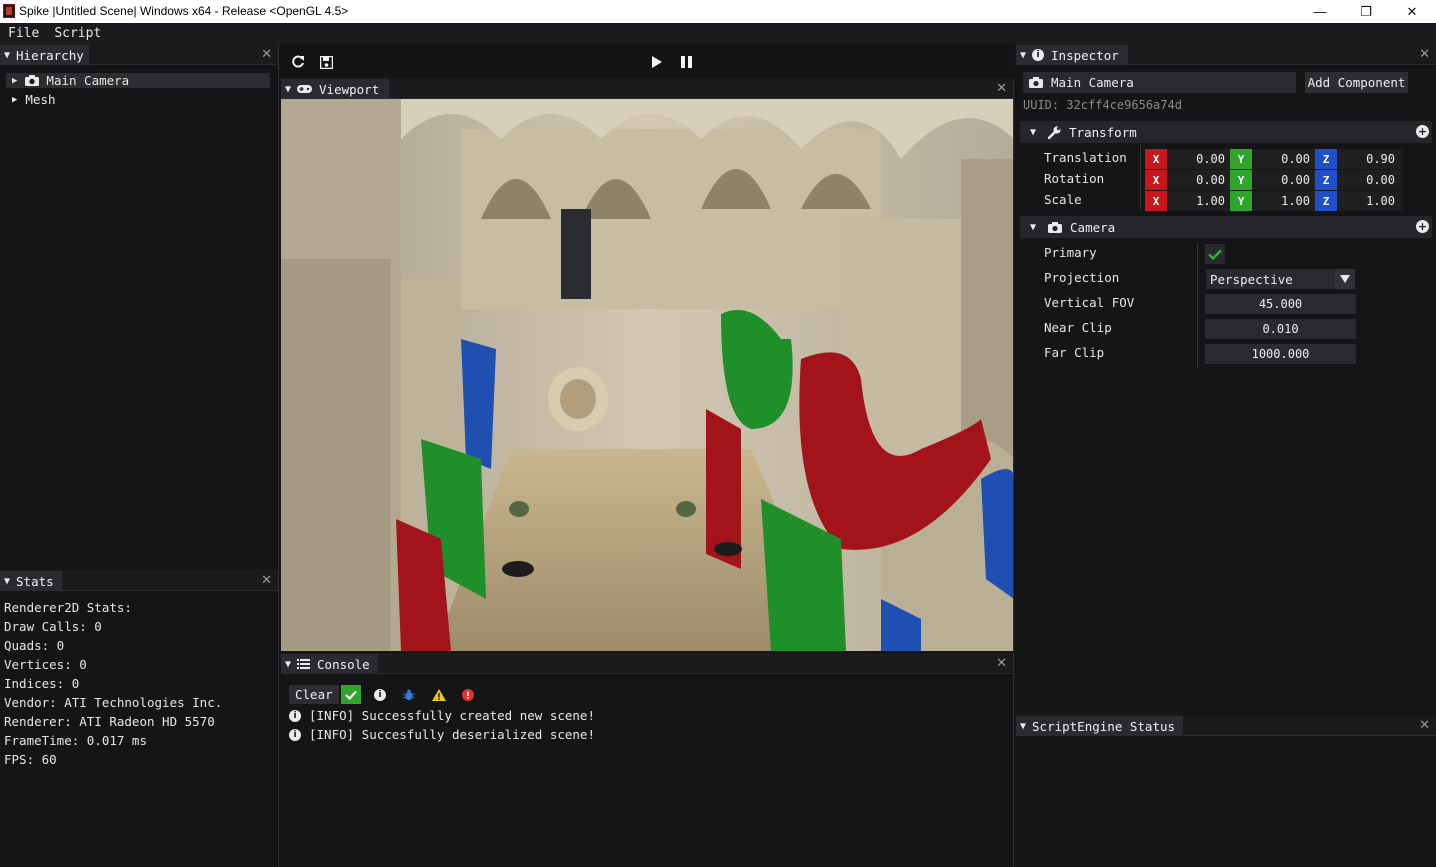  I want to click on hierarchy-item-mesh: ▶ Mesh, so click(31, 99).